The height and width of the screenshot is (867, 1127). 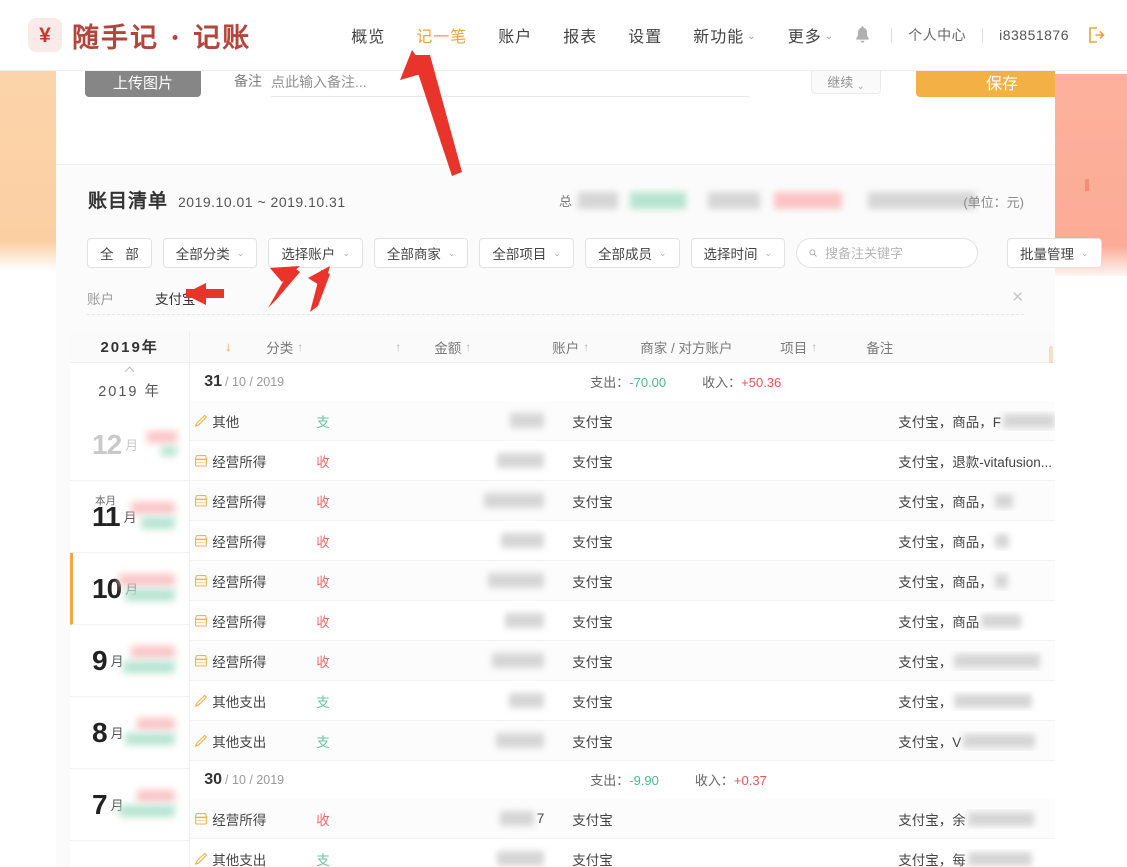 What do you see at coordinates (280, 348) in the screenshot?
I see `column-label: 分类` at bounding box center [280, 348].